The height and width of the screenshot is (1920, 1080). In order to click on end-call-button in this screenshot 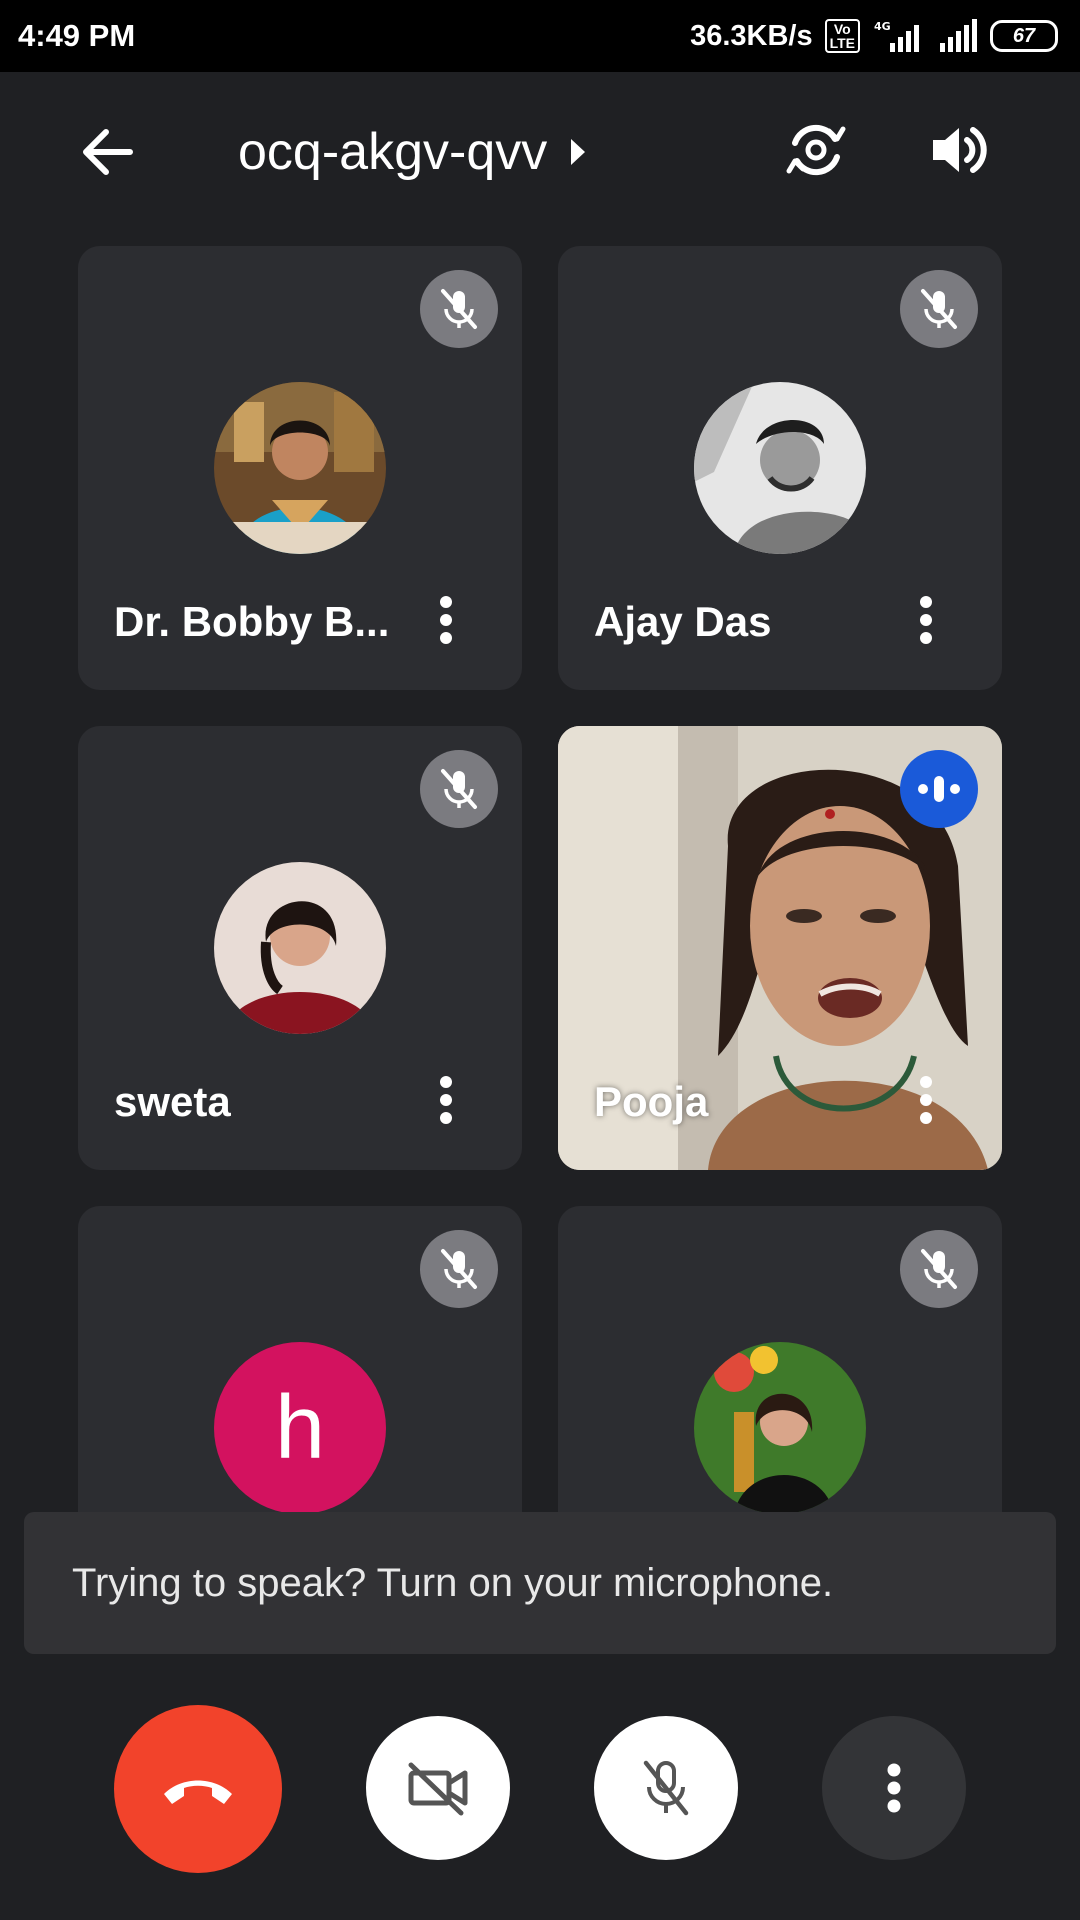, I will do `click(198, 1789)`.